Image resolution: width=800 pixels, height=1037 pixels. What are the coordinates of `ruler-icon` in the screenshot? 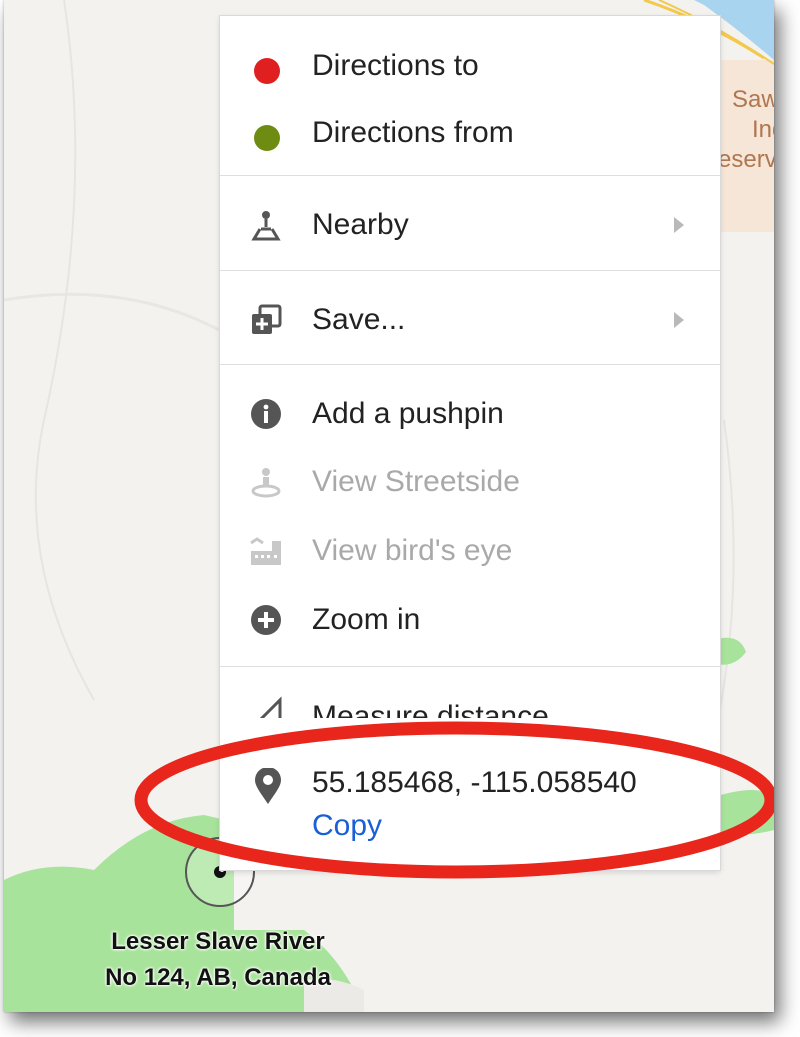 It's located at (270, 707).